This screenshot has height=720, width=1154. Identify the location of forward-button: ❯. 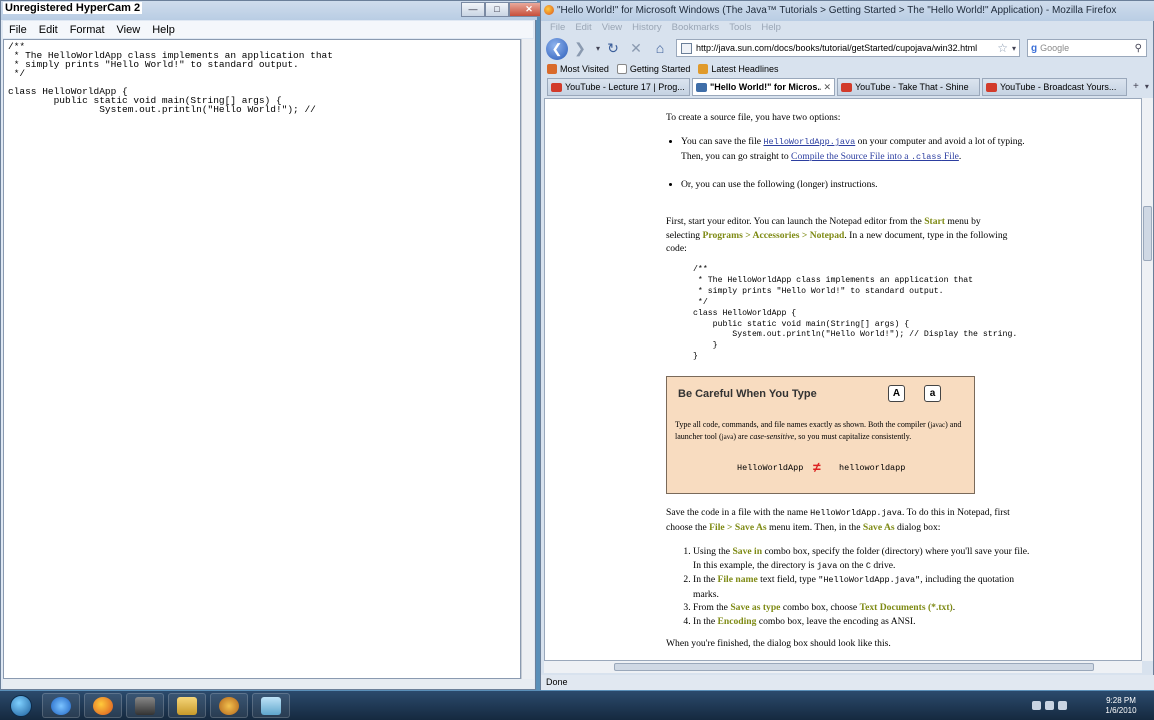
(580, 48).